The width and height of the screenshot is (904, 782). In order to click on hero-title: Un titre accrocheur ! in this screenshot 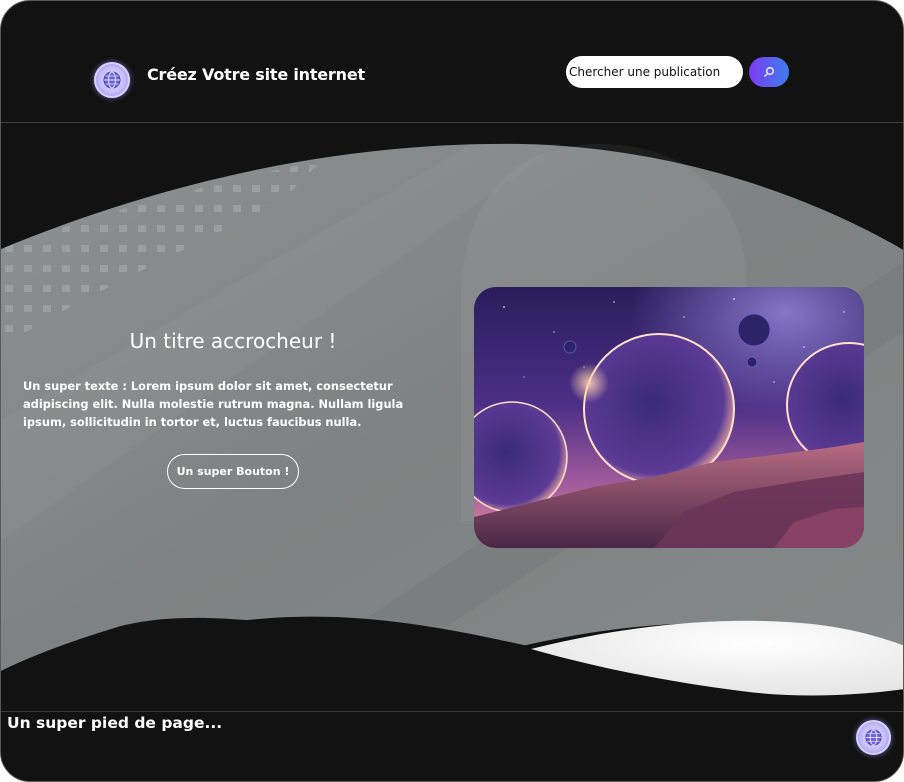, I will do `click(233, 341)`.